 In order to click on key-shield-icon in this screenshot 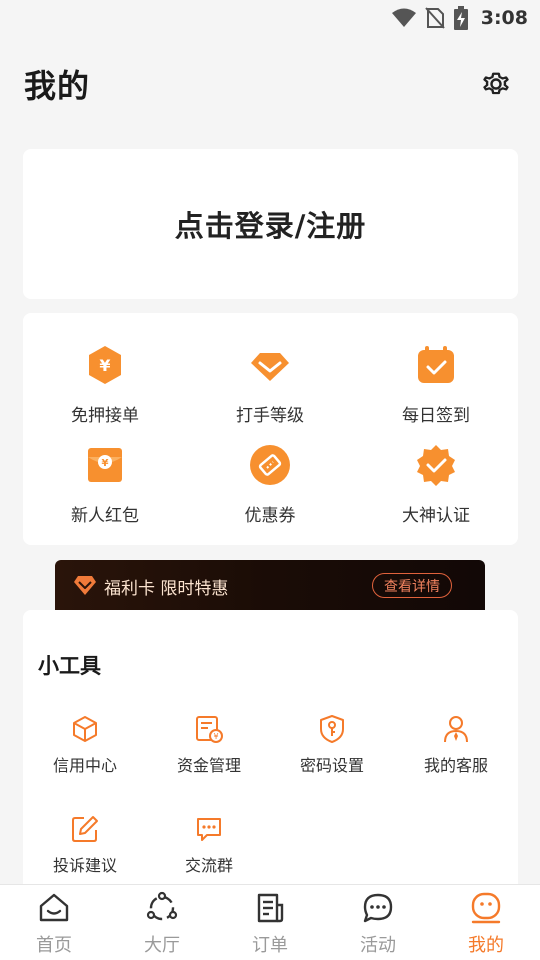, I will do `click(332, 729)`.